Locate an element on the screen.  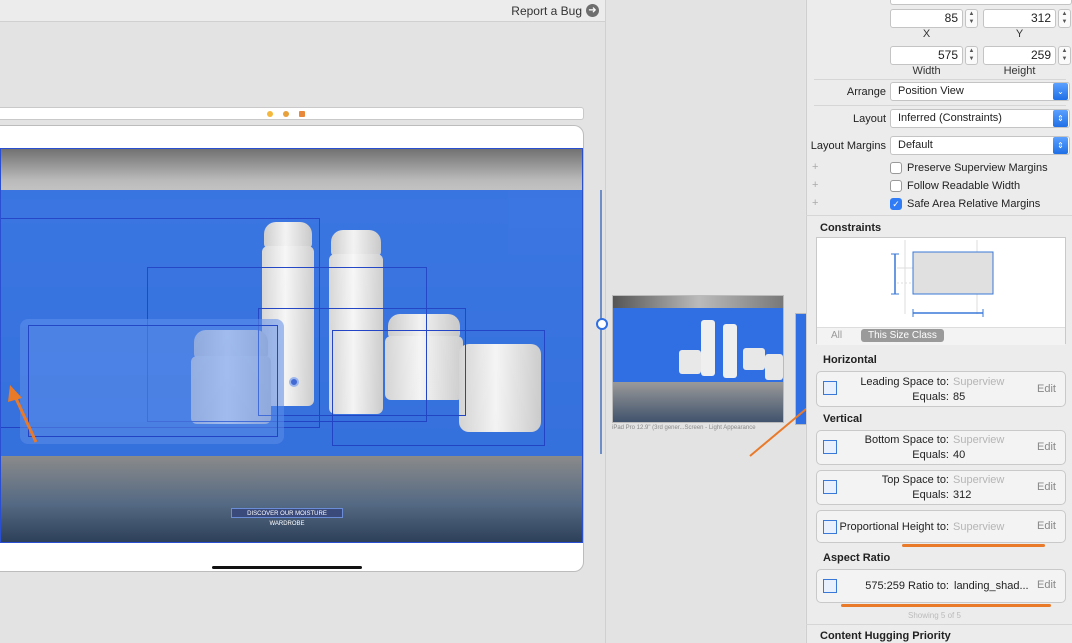
safe-area-checkbox: ✓ is located at coordinates (896, 204).